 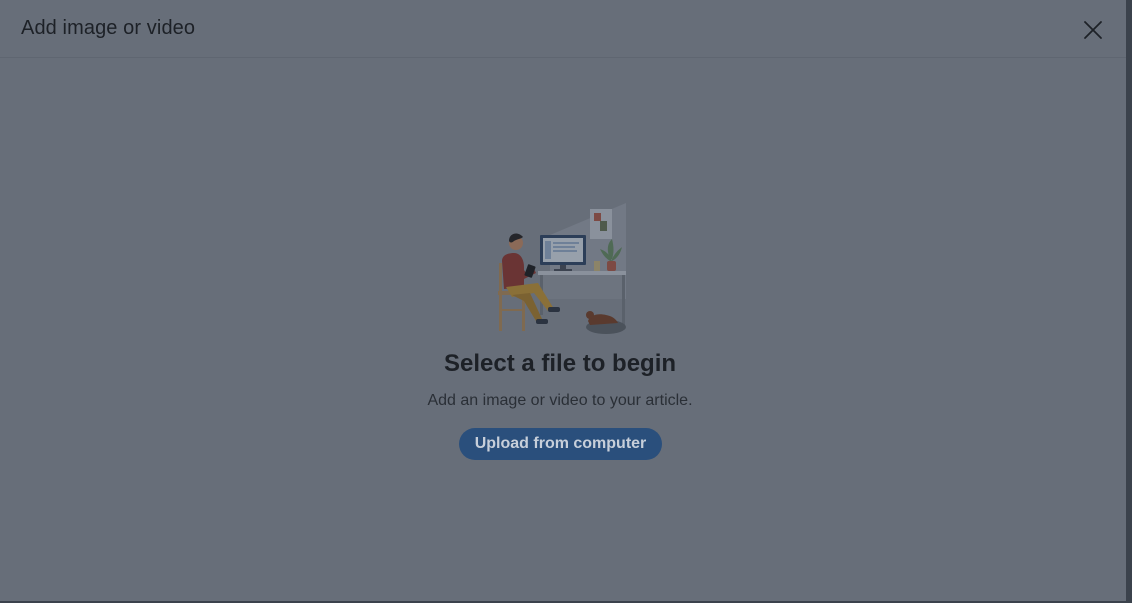 I want to click on dialog-title: Add image or video, so click(x=108, y=28).